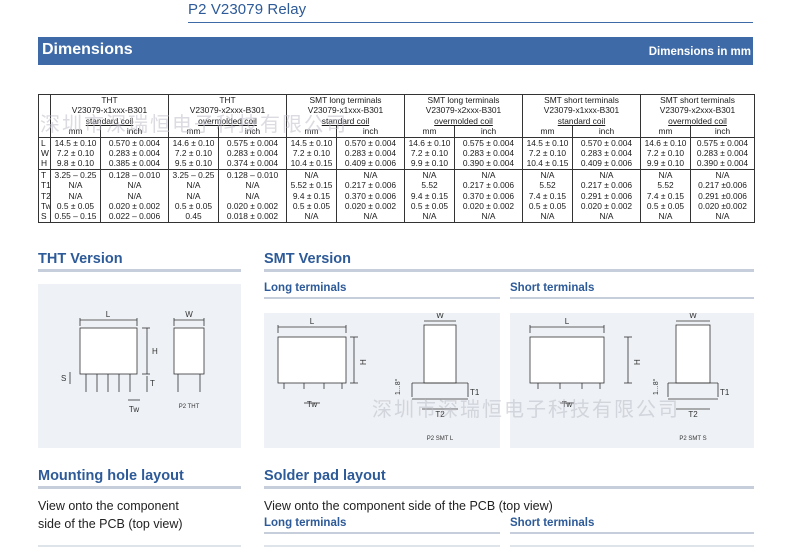 This screenshot has width=793, height=550. What do you see at coordinates (526, 409) in the screenshot?
I see `watermark-drawings: 深圳市深瑞恒电子科技有限公司` at bounding box center [526, 409].